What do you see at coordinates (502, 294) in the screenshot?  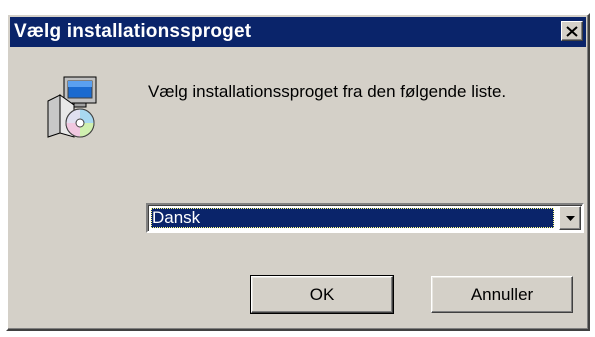 I see `cancel-button: Annuller` at bounding box center [502, 294].